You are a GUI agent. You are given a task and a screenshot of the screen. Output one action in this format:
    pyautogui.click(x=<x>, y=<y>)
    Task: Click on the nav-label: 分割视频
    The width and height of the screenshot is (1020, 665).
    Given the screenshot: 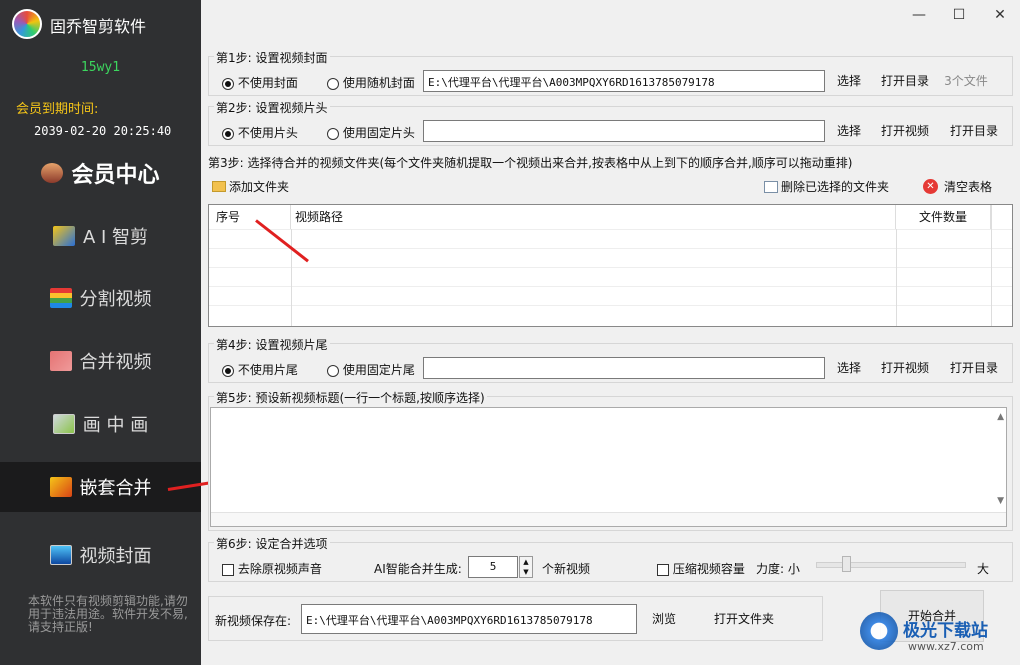 What is the action you would take?
    pyautogui.click(x=115, y=299)
    